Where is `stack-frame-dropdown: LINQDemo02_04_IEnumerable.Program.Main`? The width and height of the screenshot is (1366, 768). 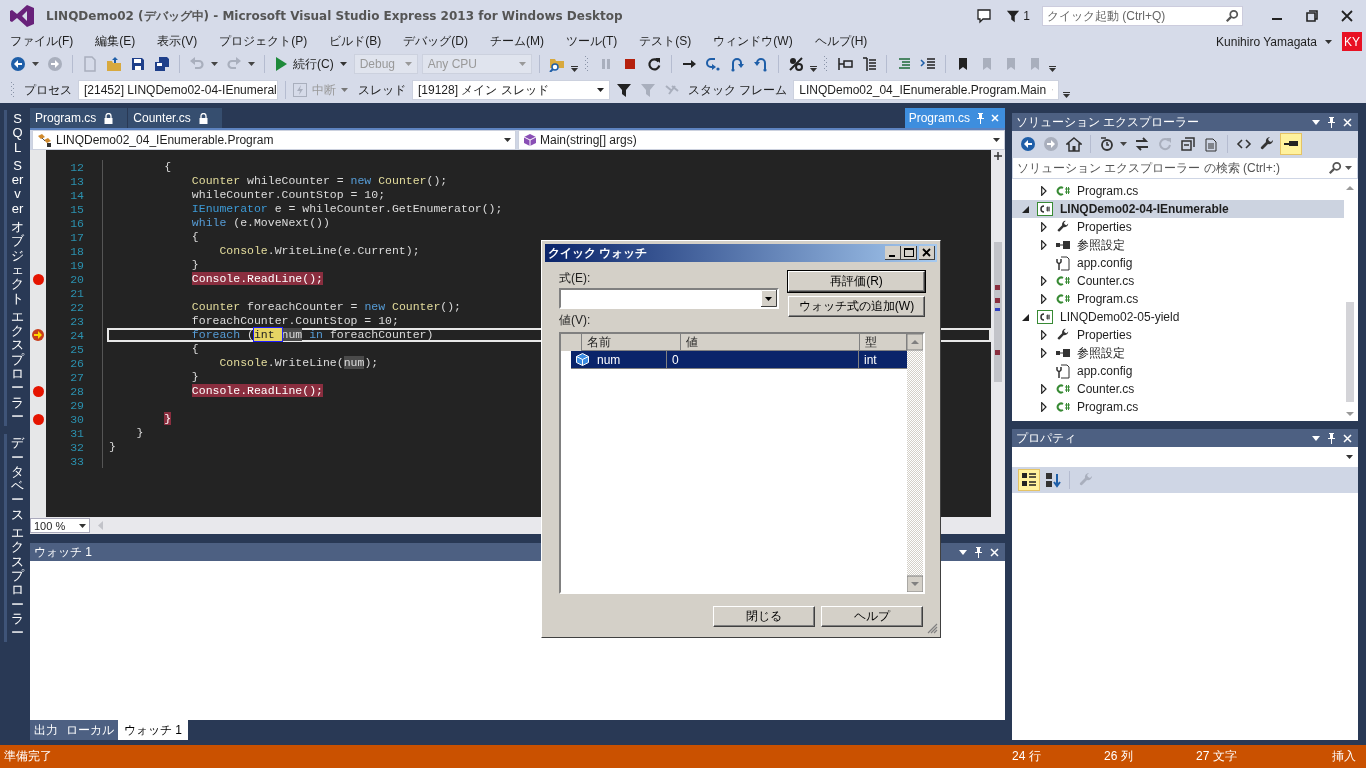 stack-frame-dropdown: LINQDemo02_04_IEnumerable.Program.Main is located at coordinates (926, 90).